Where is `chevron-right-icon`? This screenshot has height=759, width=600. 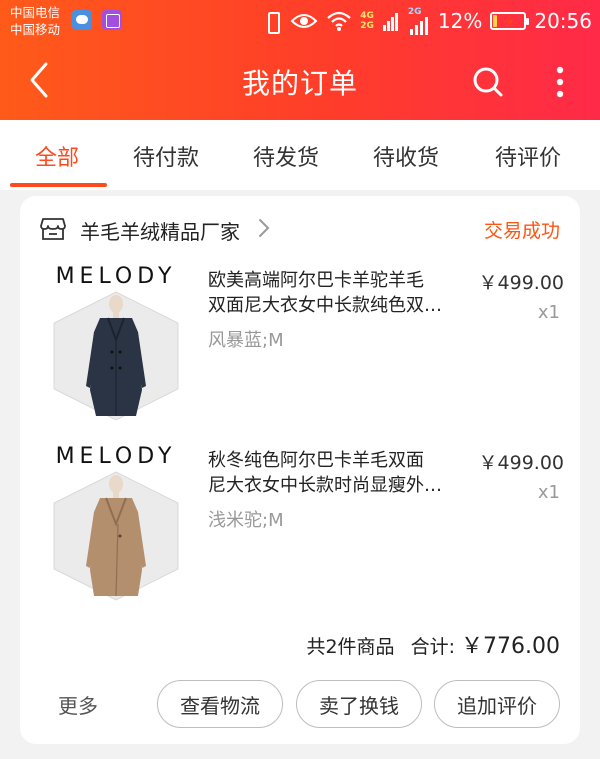 chevron-right-icon is located at coordinates (264, 228).